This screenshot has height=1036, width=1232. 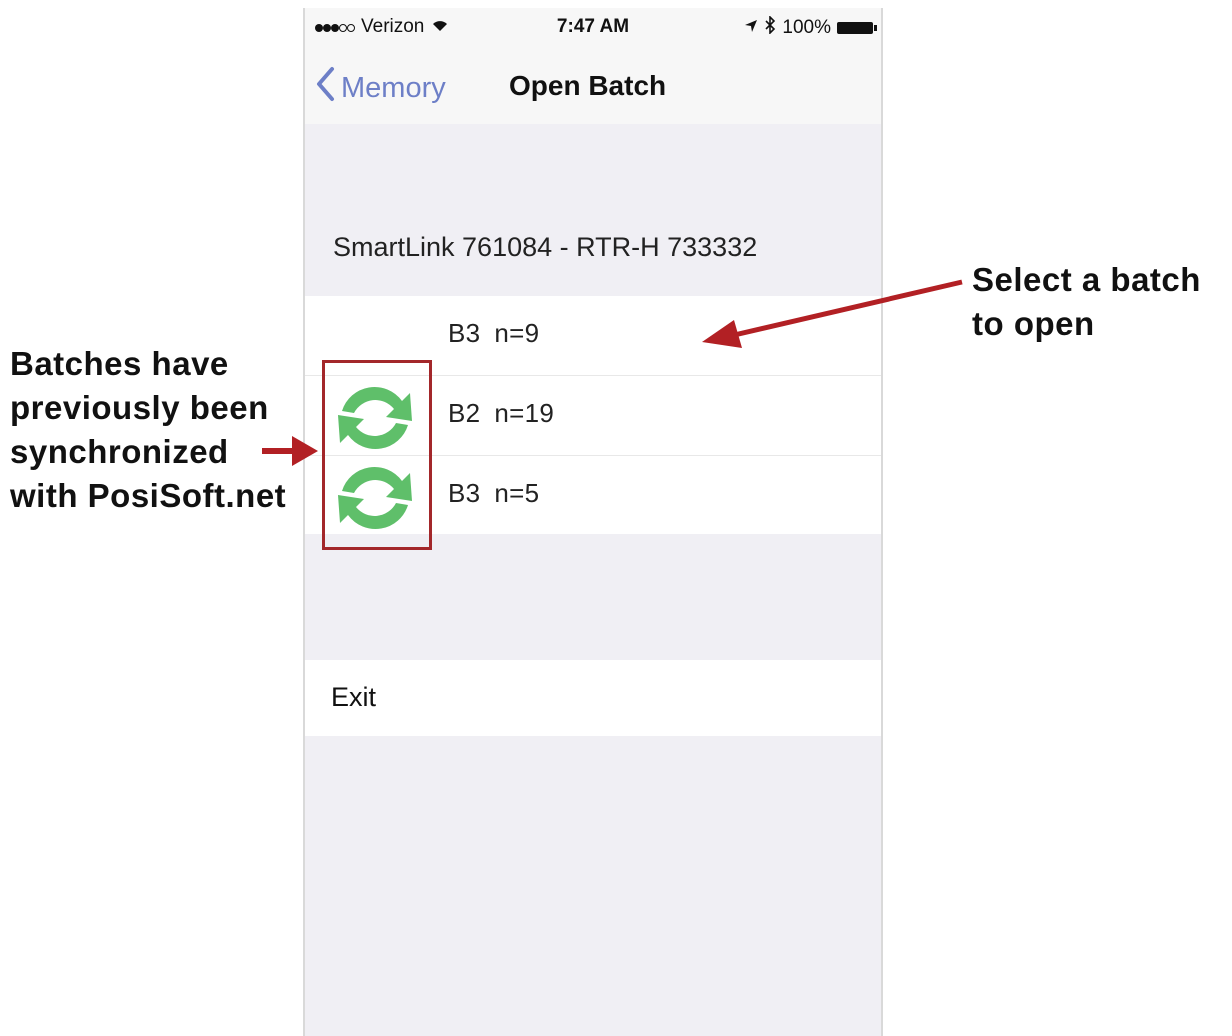 I want to click on annotation-arrows, so click(x=612, y=372).